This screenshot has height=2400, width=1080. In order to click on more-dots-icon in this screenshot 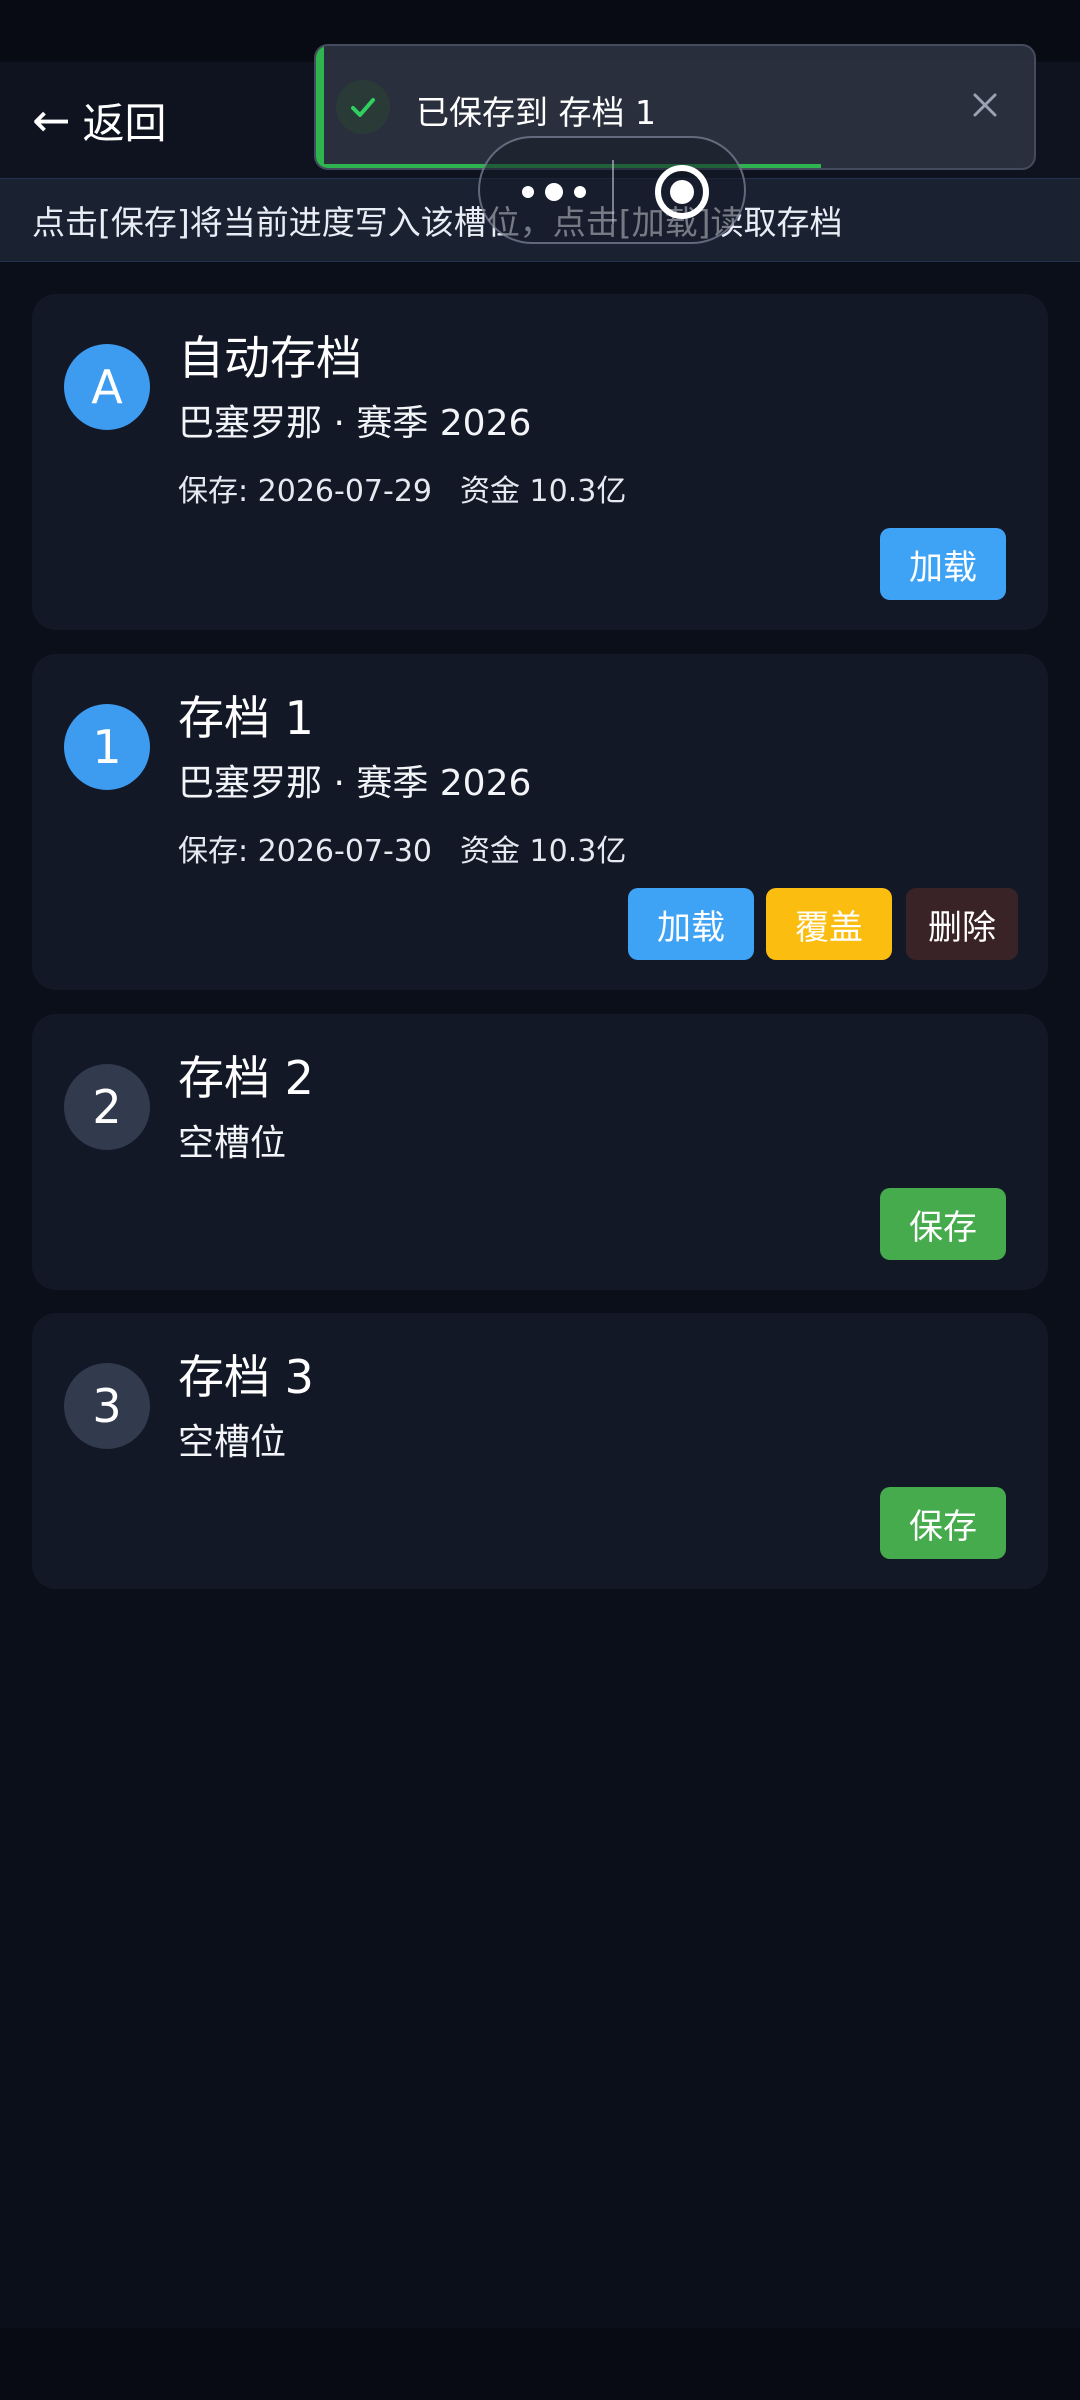, I will do `click(554, 192)`.